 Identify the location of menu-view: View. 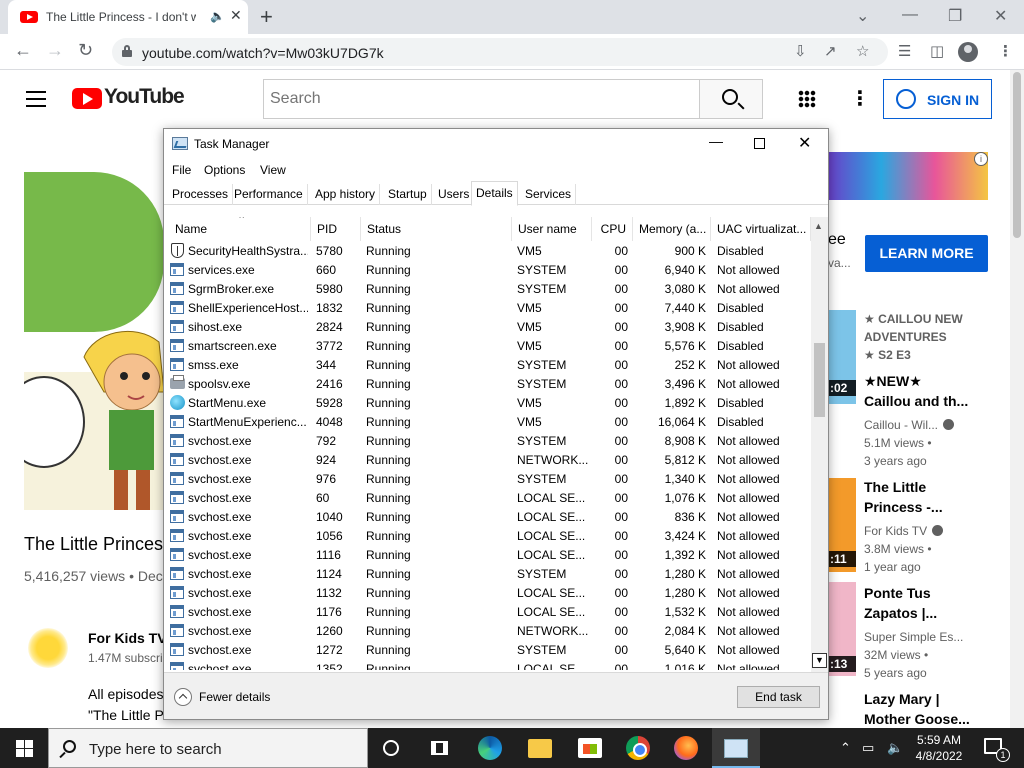
(273, 170).